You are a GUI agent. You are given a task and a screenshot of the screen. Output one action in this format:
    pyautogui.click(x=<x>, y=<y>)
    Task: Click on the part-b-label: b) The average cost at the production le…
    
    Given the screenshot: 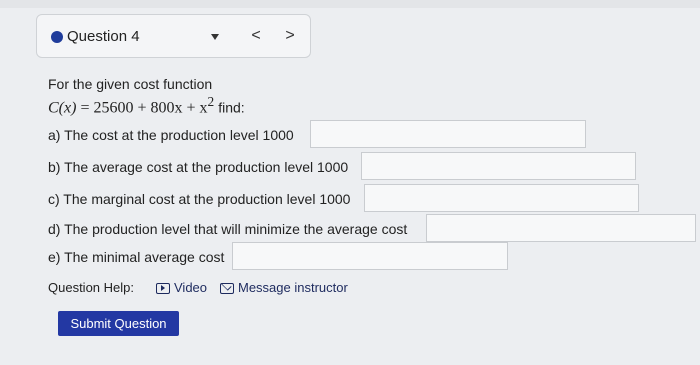 What is the action you would take?
    pyautogui.click(x=198, y=167)
    